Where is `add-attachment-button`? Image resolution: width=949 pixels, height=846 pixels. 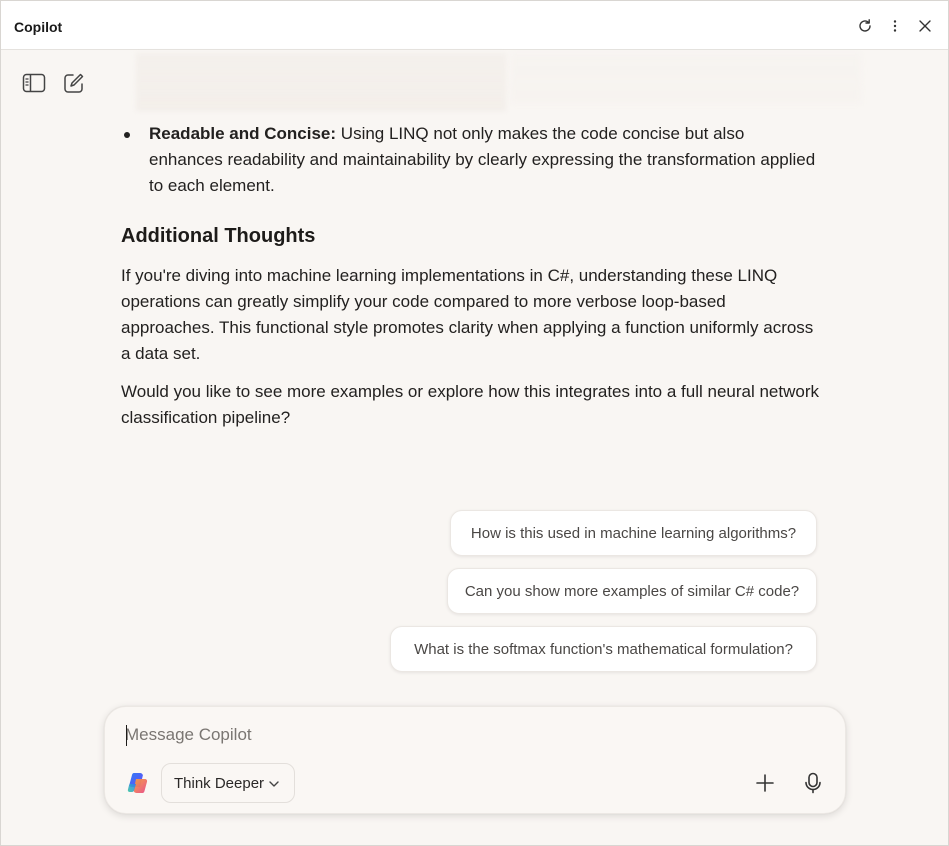 add-attachment-button is located at coordinates (765, 783).